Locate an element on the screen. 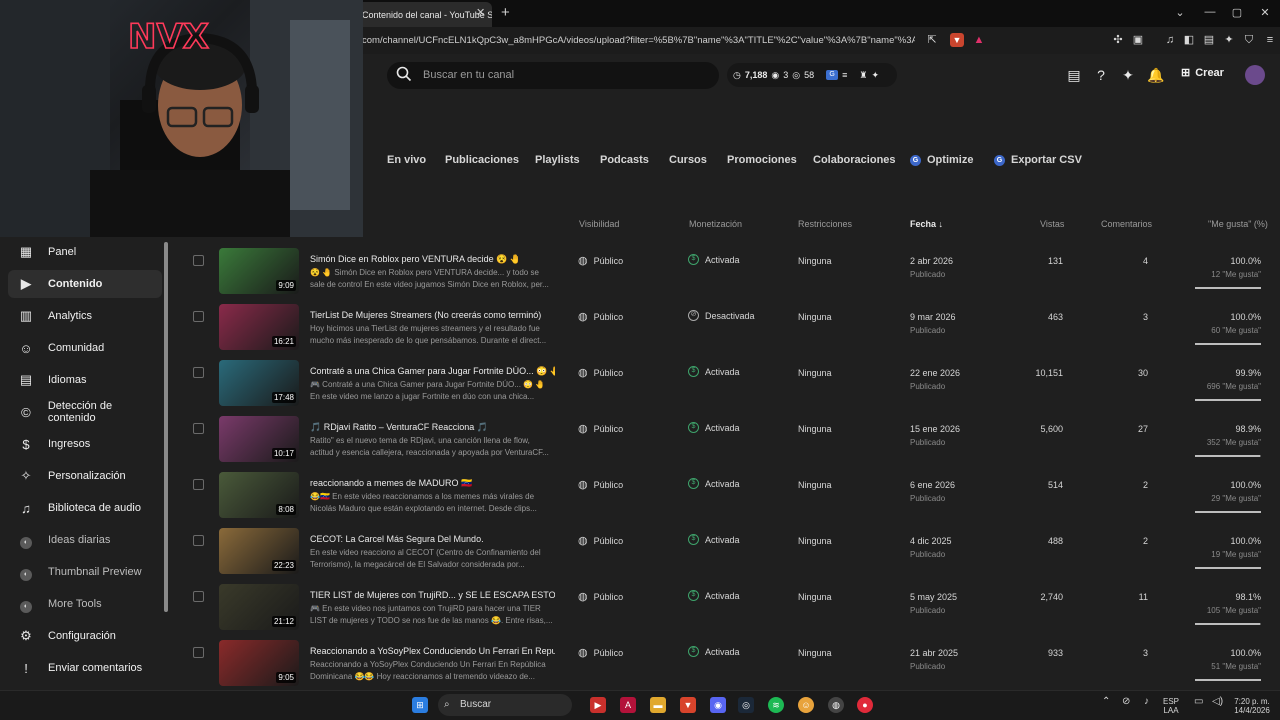 The width and height of the screenshot is (1280, 720). brave-rewards-icon: ▲ is located at coordinates (979, 40).